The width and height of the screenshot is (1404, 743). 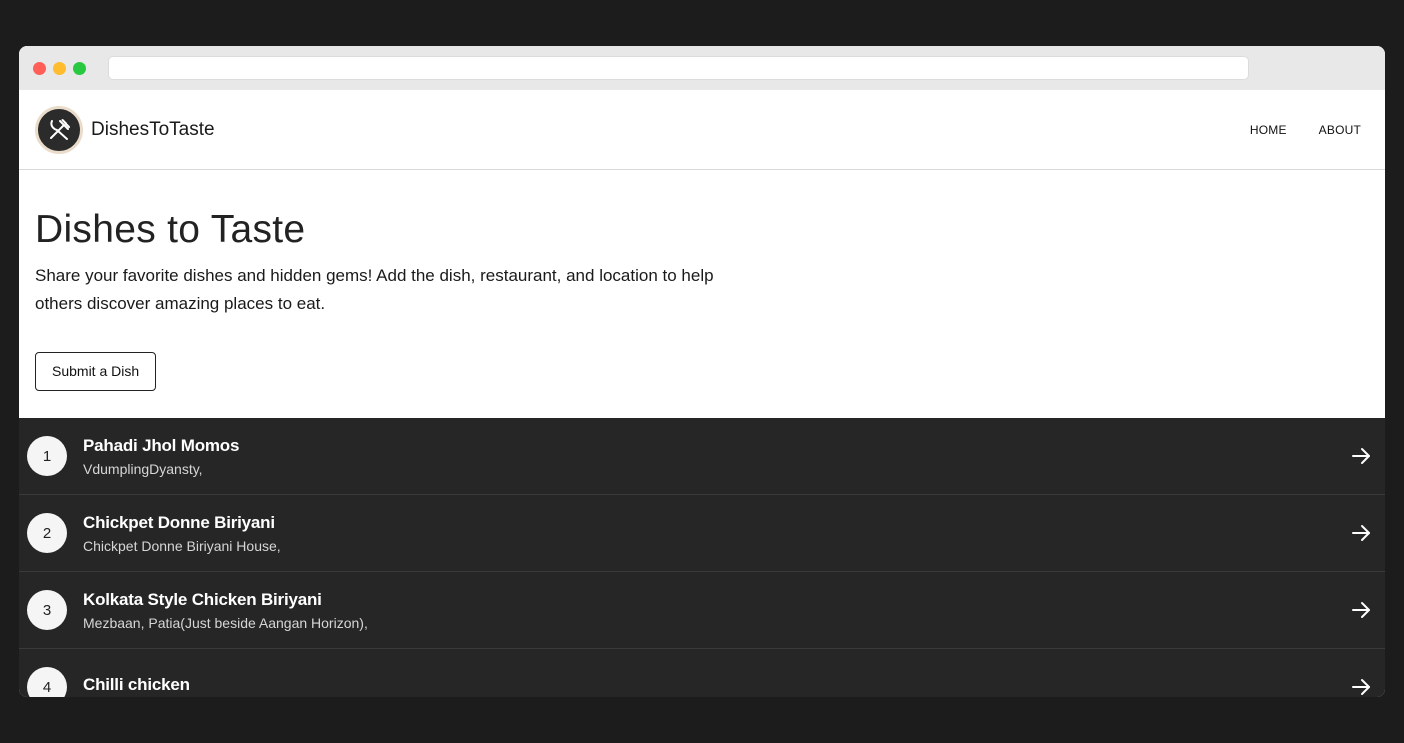 What do you see at coordinates (79, 68) in the screenshot?
I see `maximize-window-button` at bounding box center [79, 68].